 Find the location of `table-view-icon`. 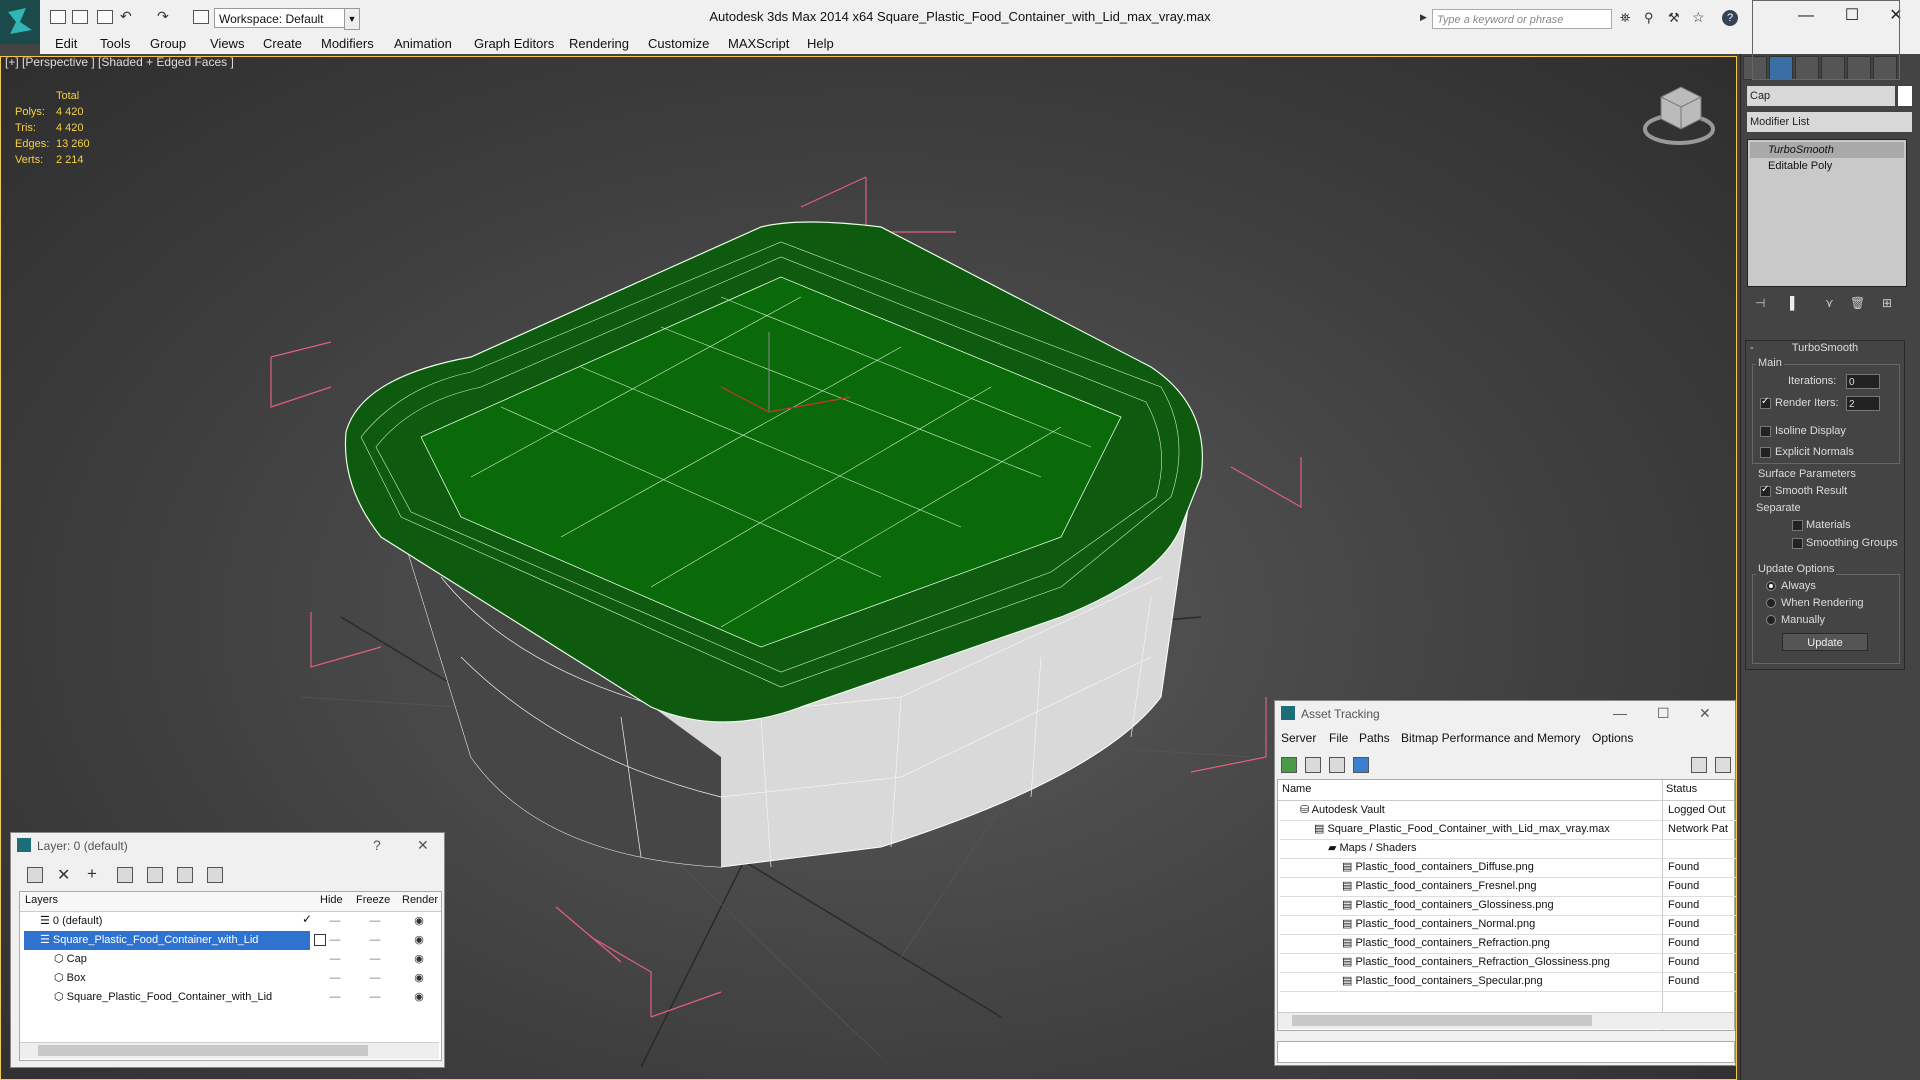

table-view-icon is located at coordinates (1361, 765).